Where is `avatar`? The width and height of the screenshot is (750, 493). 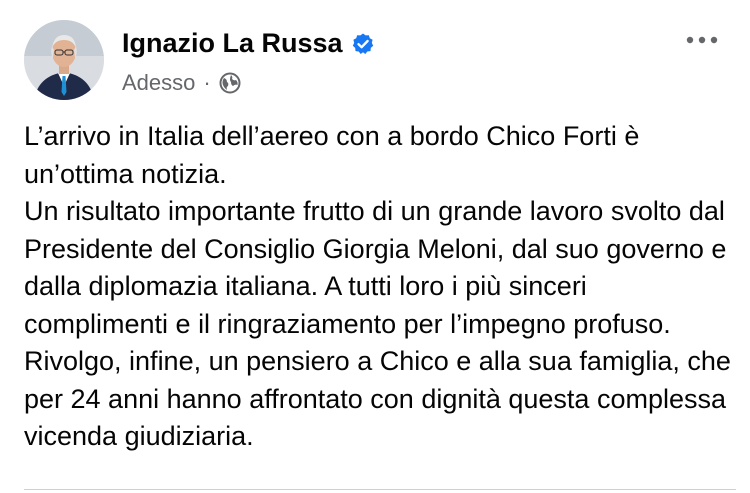 avatar is located at coordinates (64, 60).